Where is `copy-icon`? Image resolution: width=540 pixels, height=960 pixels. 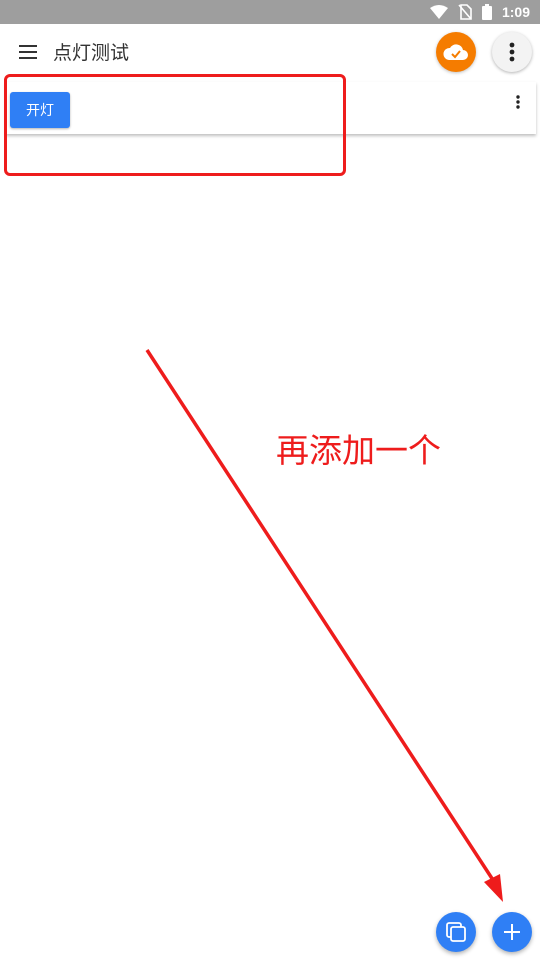
copy-icon is located at coordinates (456, 932).